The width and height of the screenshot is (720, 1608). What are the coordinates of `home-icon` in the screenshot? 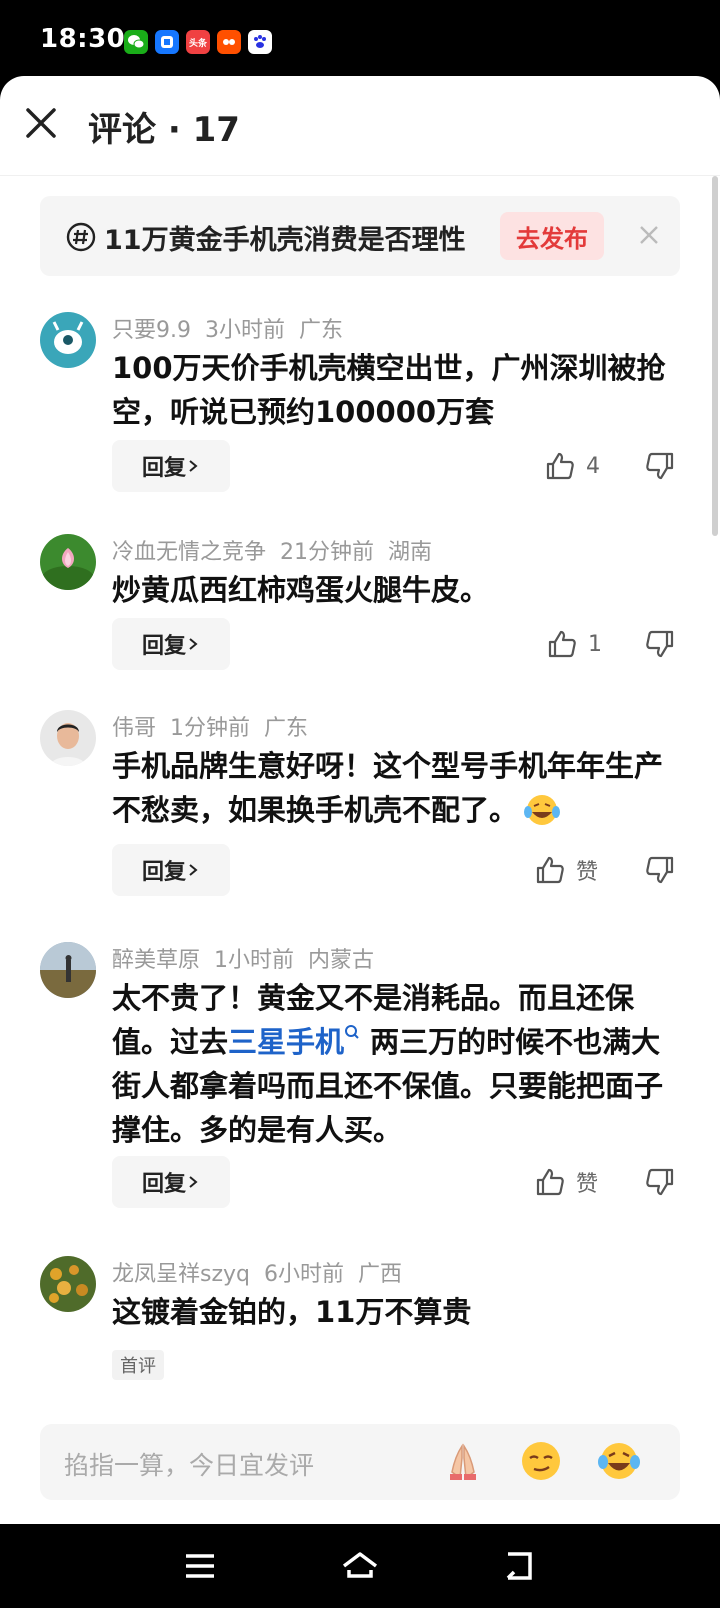 It's located at (360, 1566).